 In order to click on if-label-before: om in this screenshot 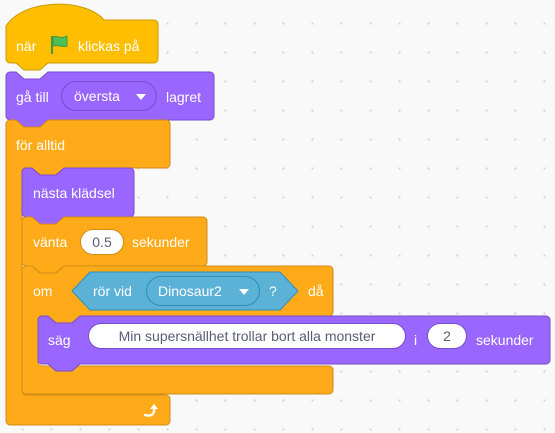, I will do `click(43, 291)`.